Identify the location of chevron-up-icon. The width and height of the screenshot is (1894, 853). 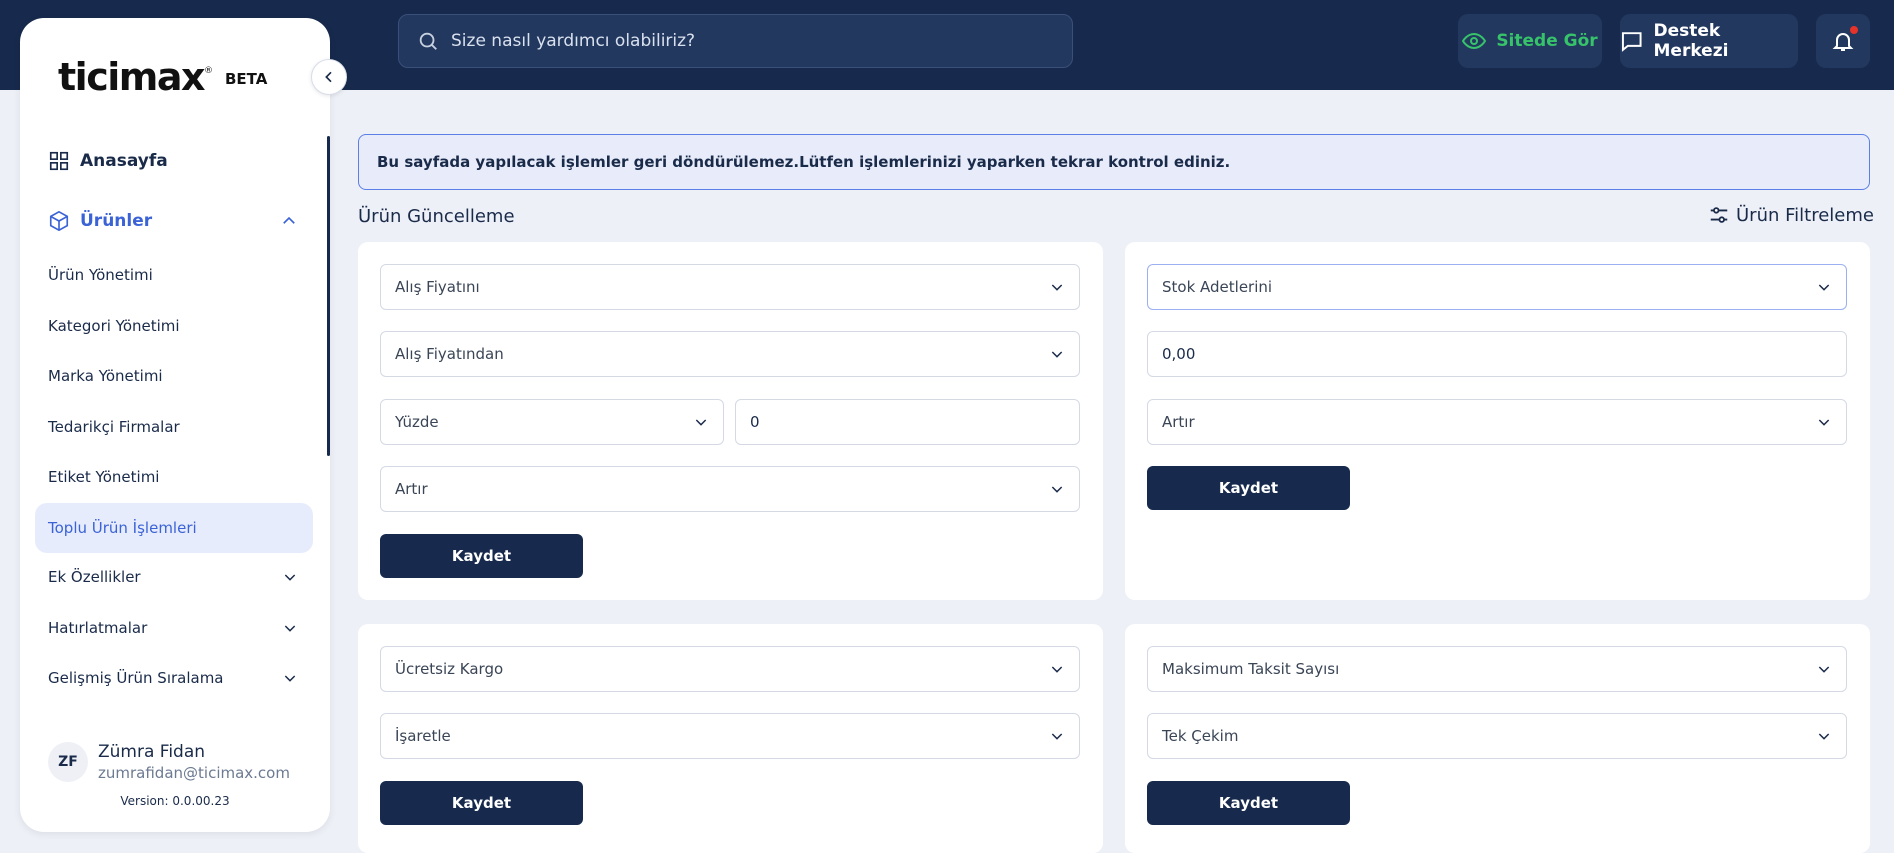
(289, 220).